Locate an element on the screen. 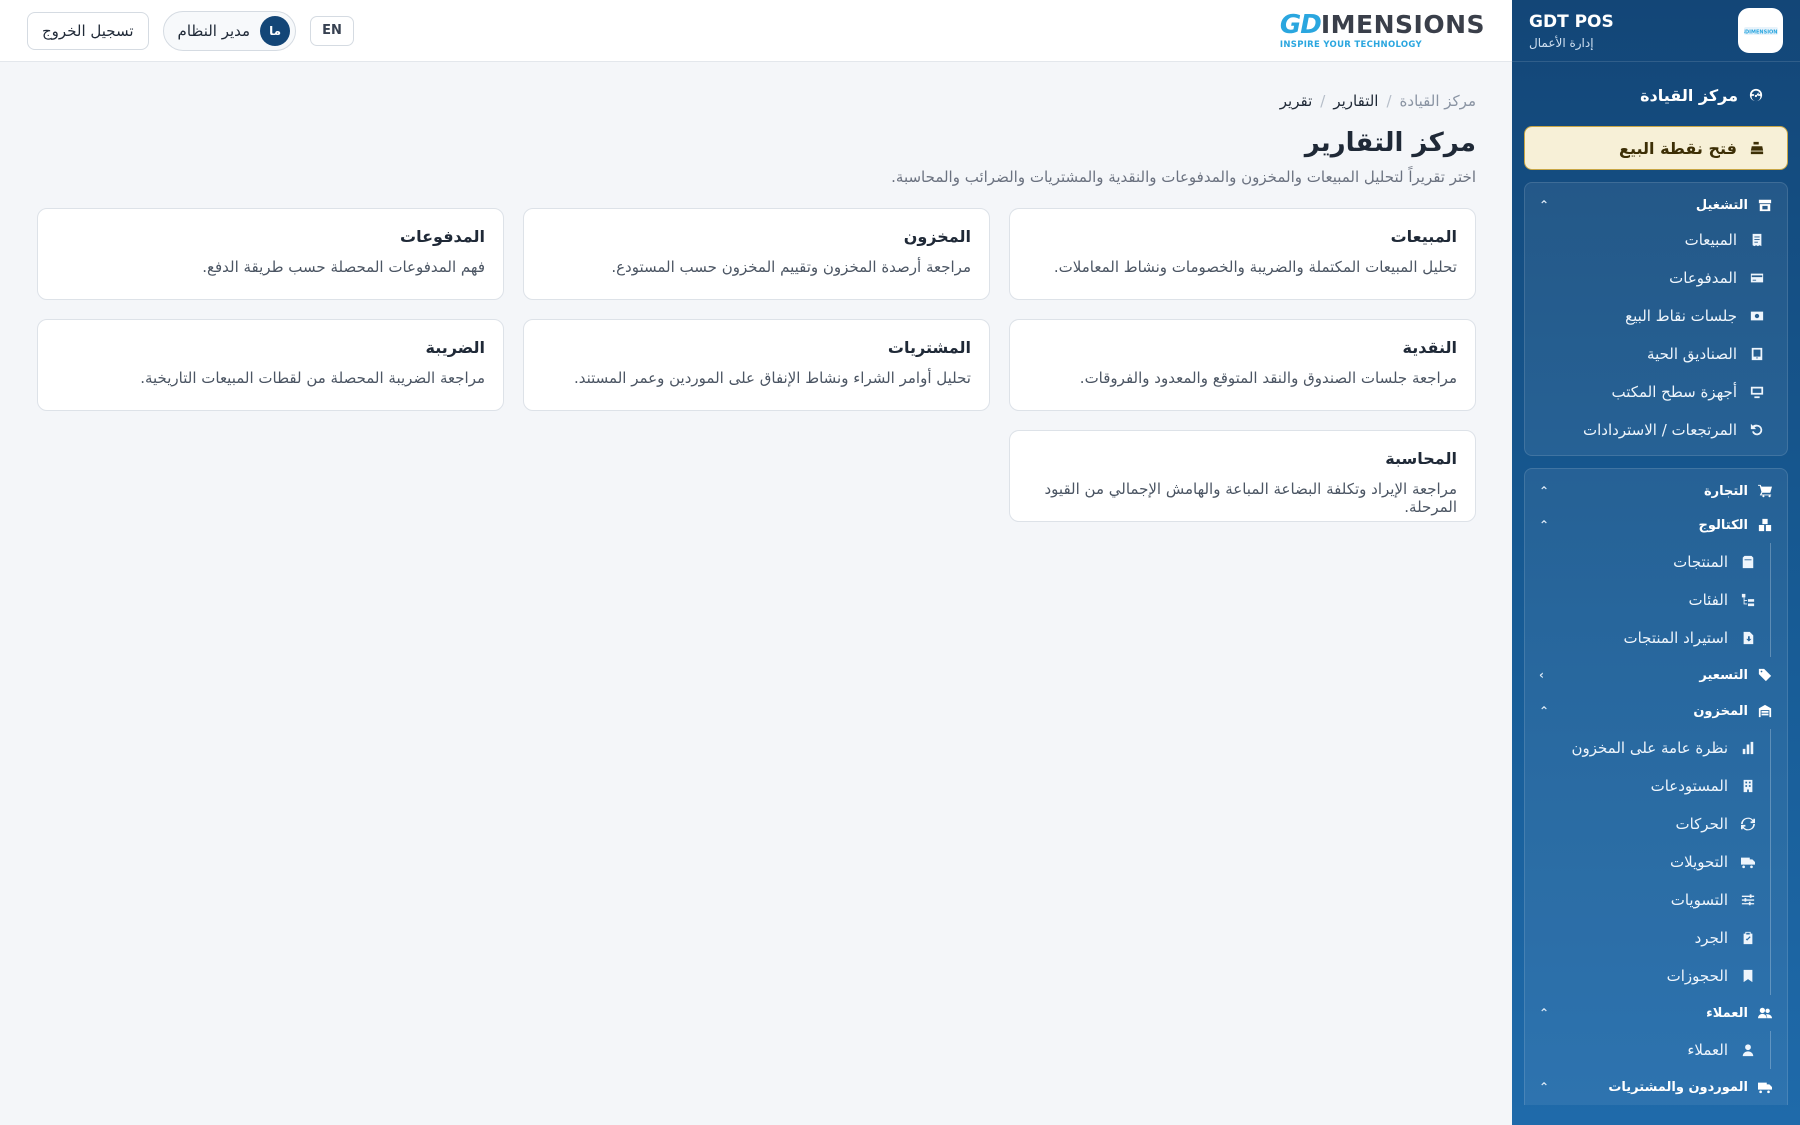 This screenshot has height=1125, width=1800. sidebar-item-categories: الفئات is located at coordinates (1647, 600).